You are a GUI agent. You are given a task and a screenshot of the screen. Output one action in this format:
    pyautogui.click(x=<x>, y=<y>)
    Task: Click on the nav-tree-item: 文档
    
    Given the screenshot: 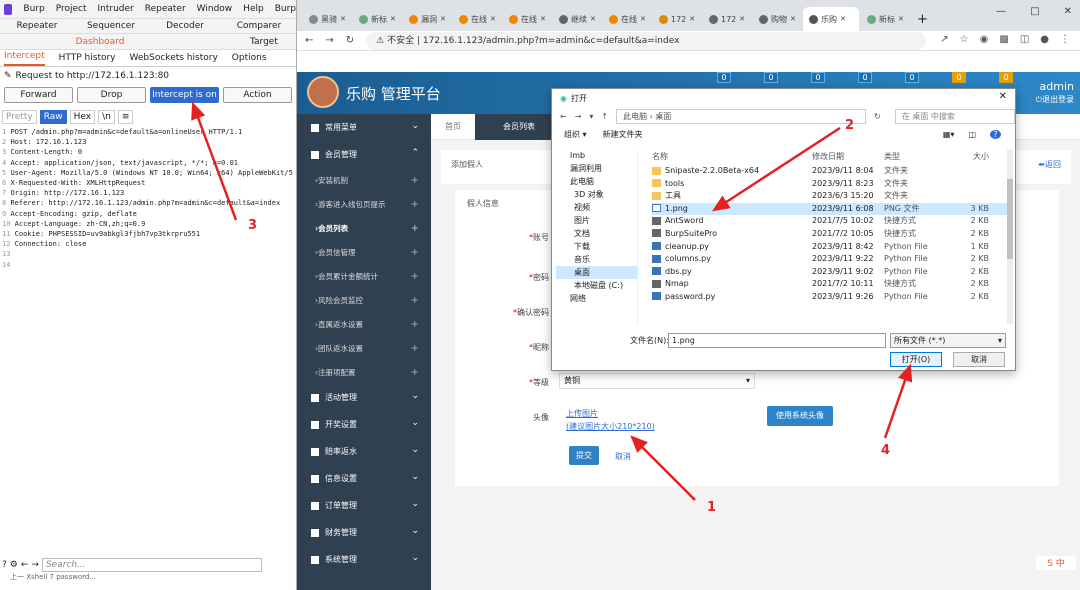 What is the action you would take?
    pyautogui.click(x=596, y=233)
    